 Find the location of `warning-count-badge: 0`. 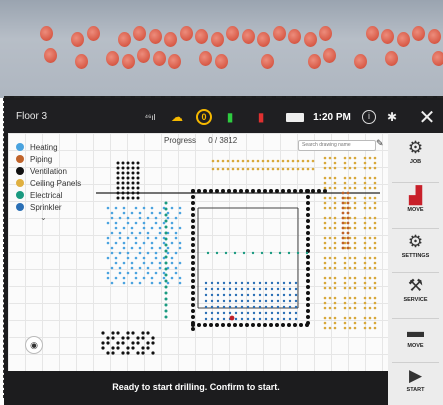

warning-count-badge: 0 is located at coordinates (204, 117).